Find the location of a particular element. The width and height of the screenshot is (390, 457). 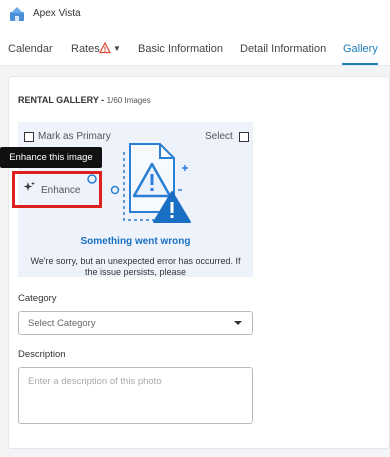

tab-rates: Rates is located at coordinates (85, 49).